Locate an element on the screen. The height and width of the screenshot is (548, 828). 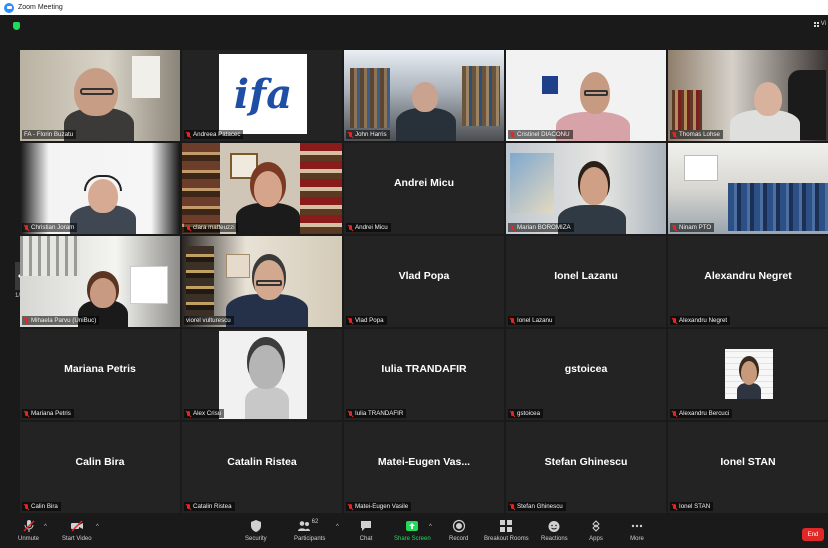
participant-tile: Thomas Lohse is located at coordinates (748, 95).